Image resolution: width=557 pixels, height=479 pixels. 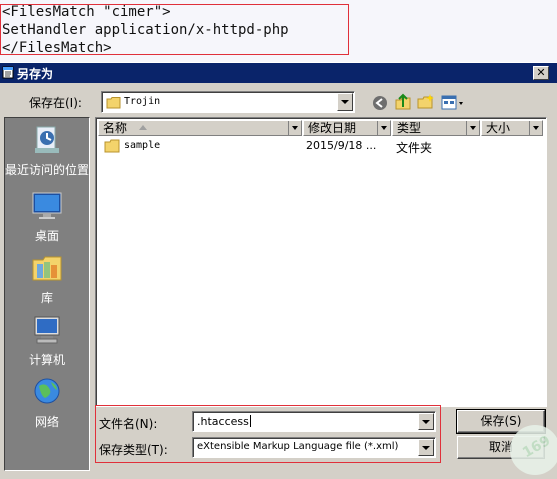 I want to click on list-item: sample 2015/9/18 ... 文件夹, so click(x=320, y=147).